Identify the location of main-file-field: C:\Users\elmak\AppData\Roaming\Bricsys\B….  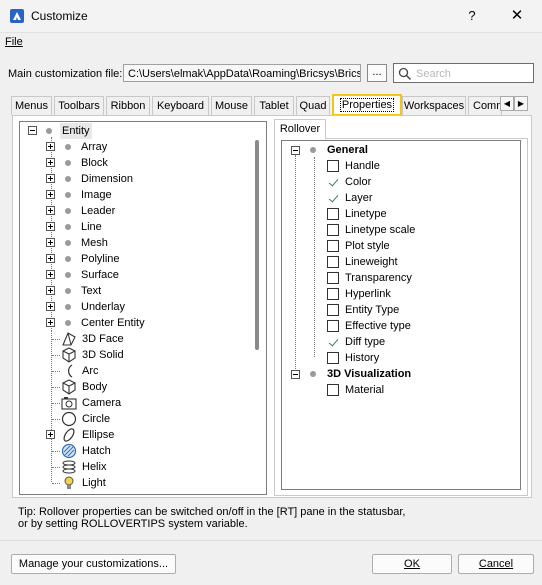
(242, 73).